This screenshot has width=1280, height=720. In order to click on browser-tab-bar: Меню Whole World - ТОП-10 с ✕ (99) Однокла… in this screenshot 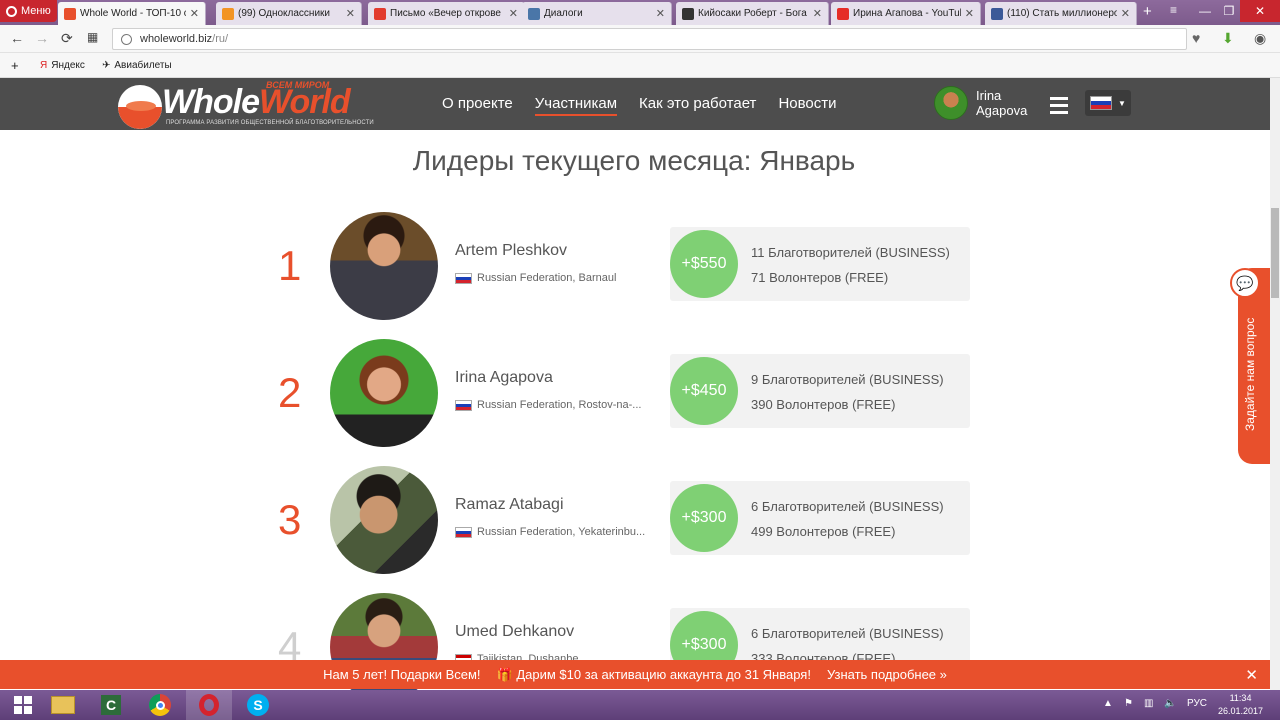, I will do `click(640, 12)`.